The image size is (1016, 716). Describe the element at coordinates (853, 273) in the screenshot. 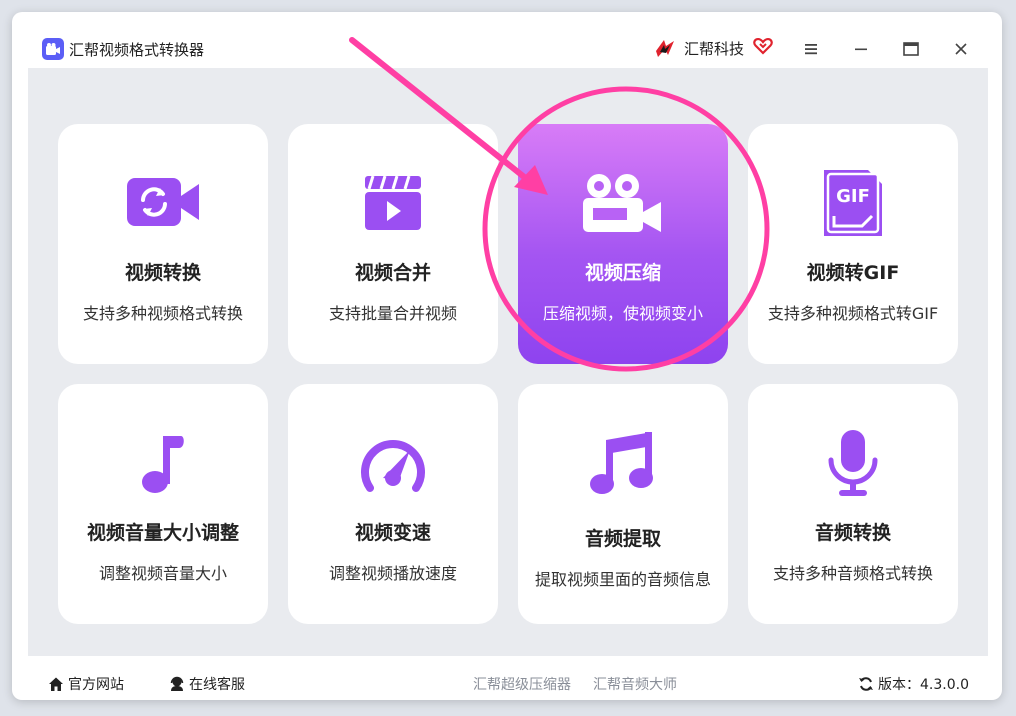

I see `card-title: 视频转GIF` at that location.